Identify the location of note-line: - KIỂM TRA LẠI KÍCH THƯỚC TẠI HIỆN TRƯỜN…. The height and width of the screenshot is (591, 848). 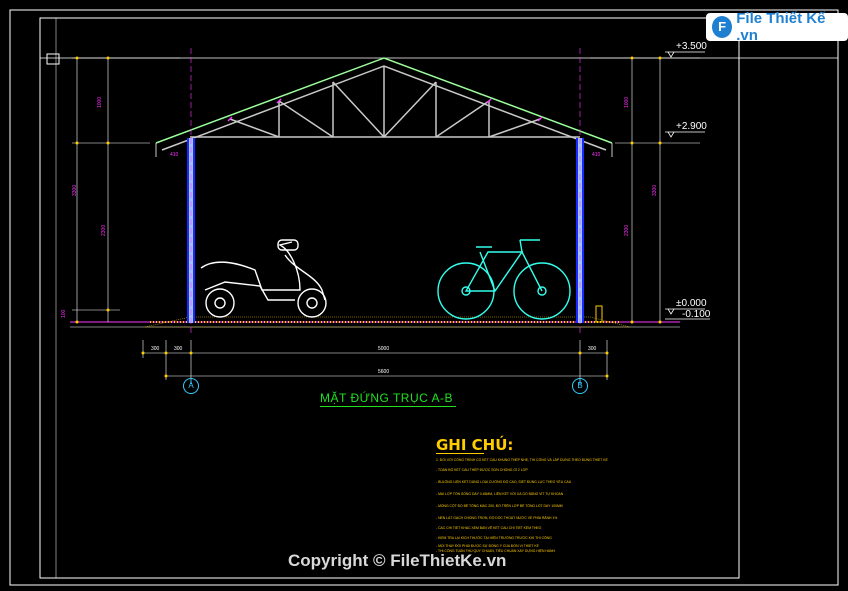
(494, 538).